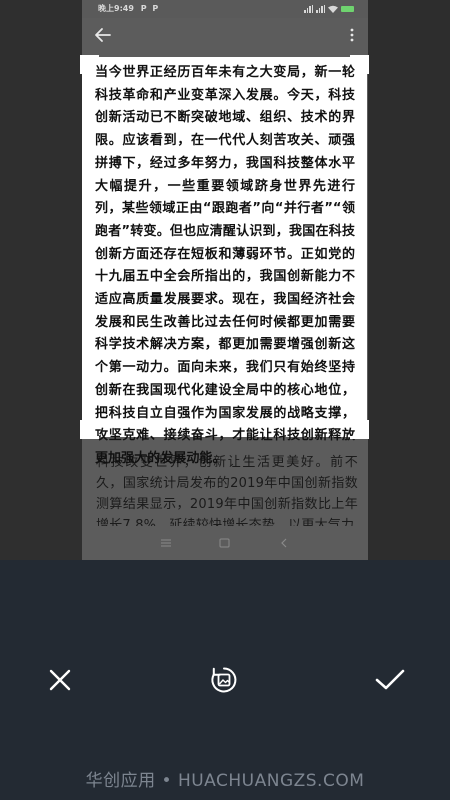  I want to click on rotate-image-icon, so click(224, 680).